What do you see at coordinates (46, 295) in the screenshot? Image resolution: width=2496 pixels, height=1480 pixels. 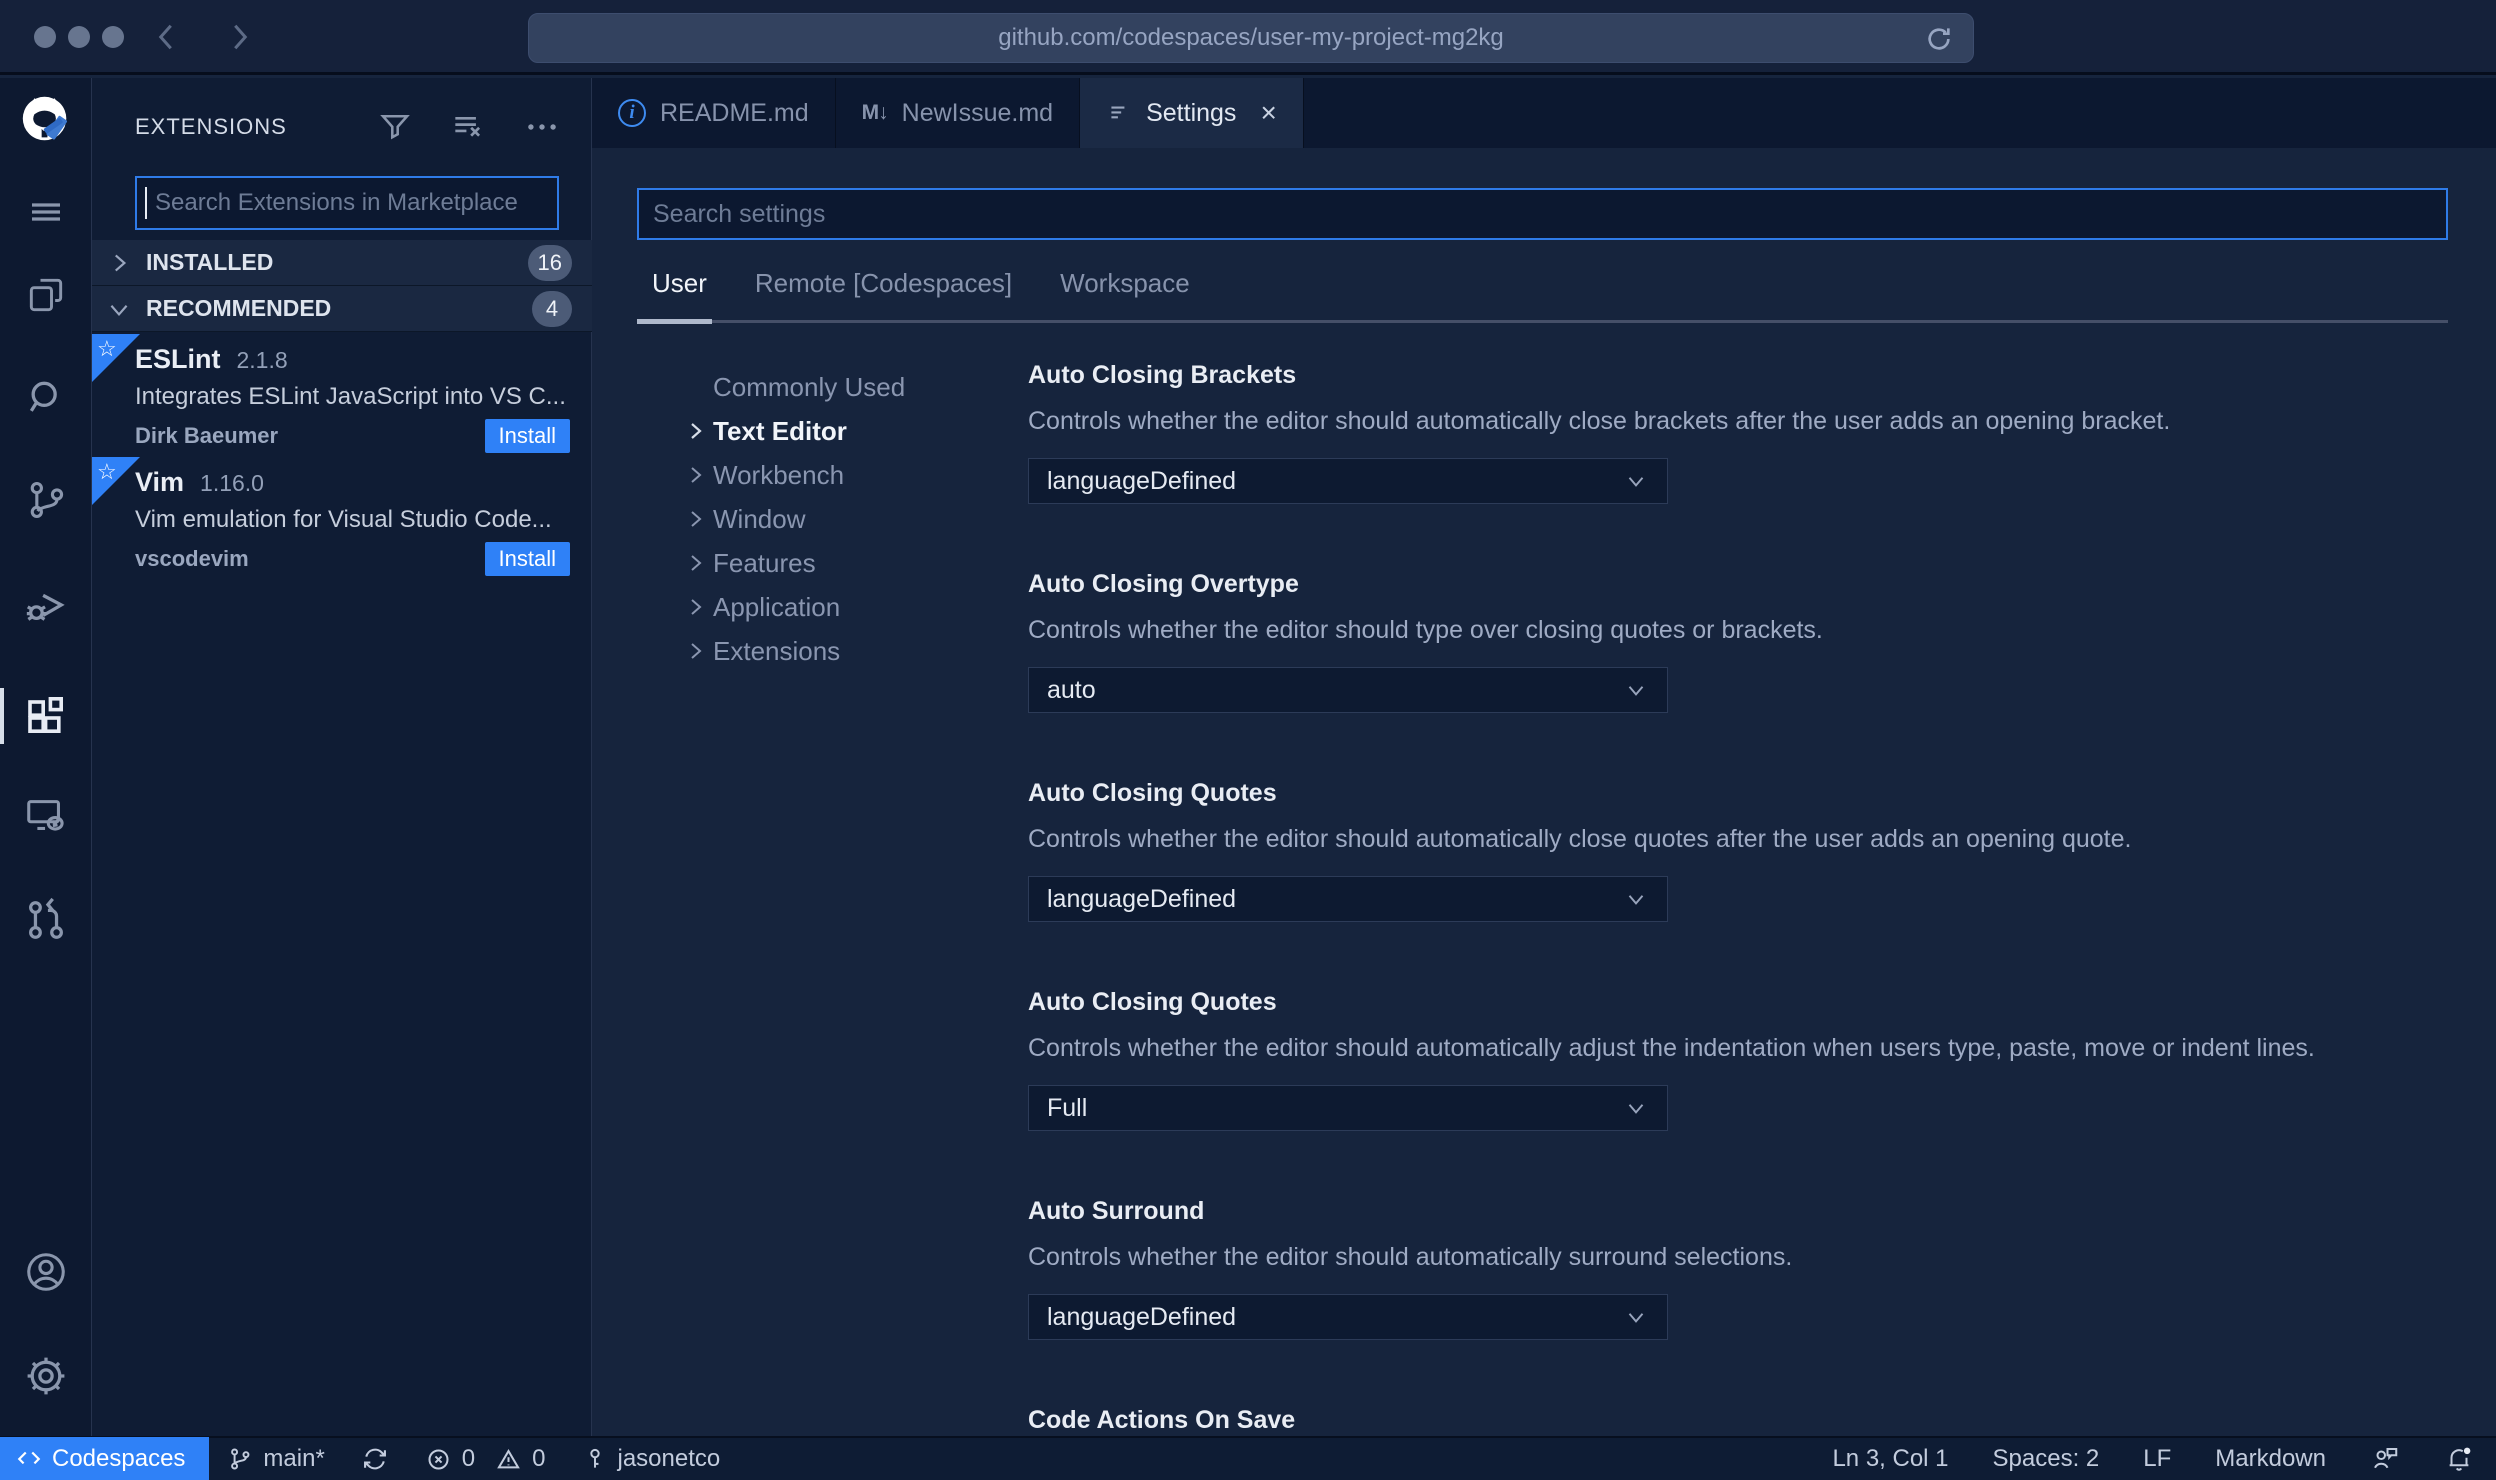 I see `explorer-icon` at bounding box center [46, 295].